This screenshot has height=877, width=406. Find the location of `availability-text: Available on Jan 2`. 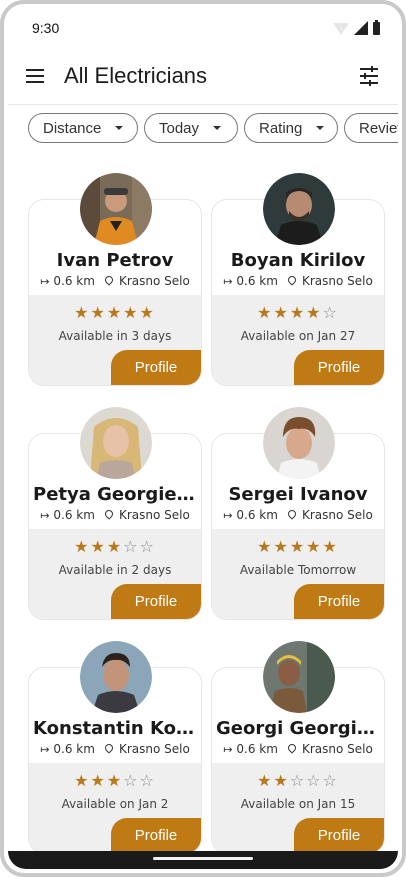

availability-text: Available on Jan 2 is located at coordinates (115, 804).